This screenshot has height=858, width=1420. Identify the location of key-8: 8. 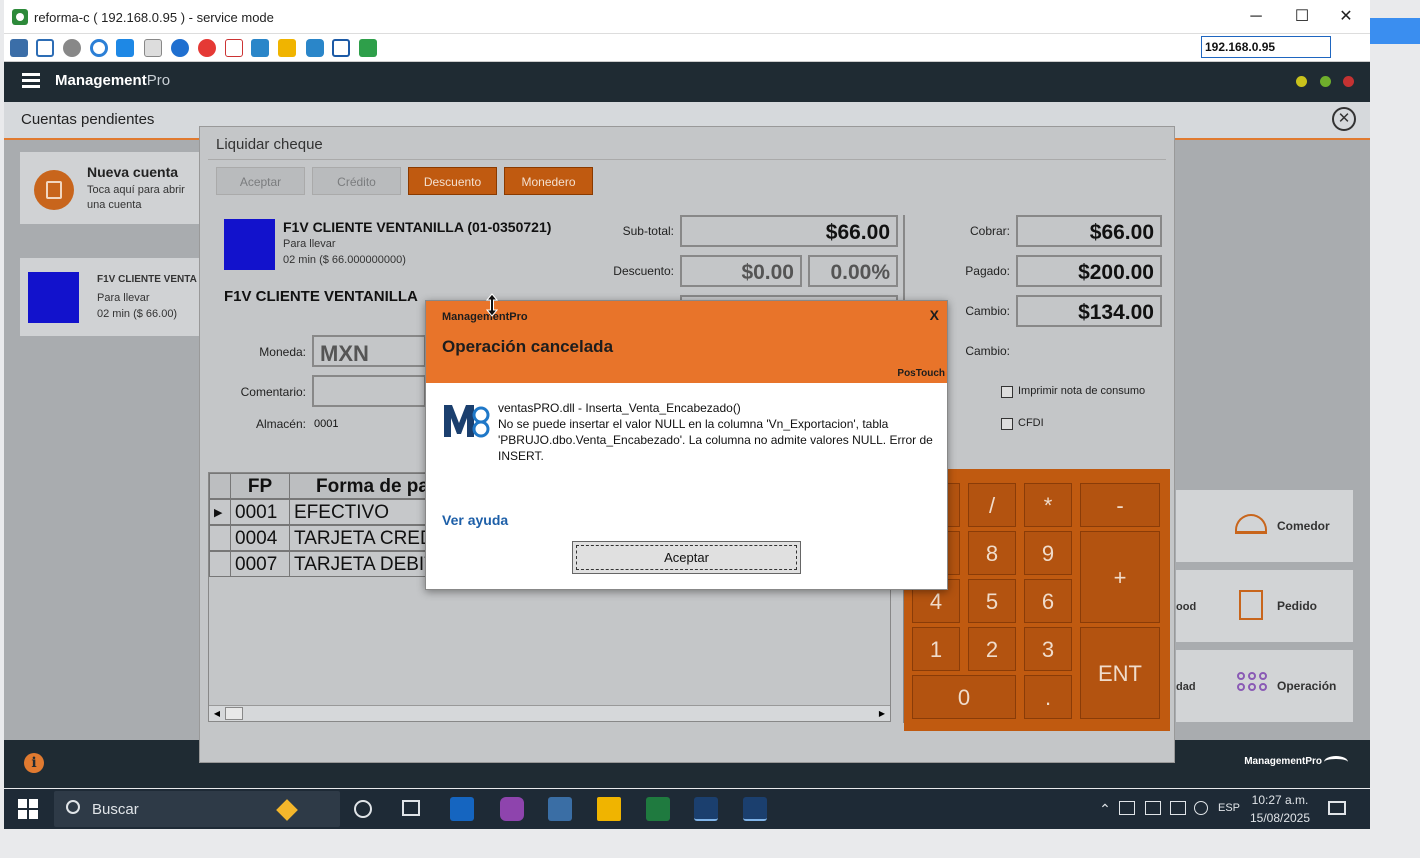
(992, 553).